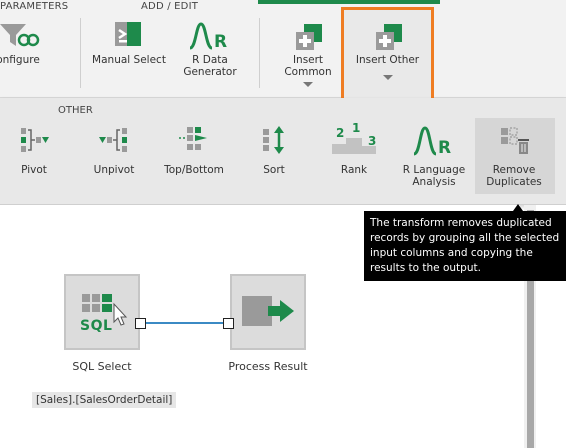 The width and height of the screenshot is (566, 448). I want to click on pivot-button: Pivot, so click(35, 148).